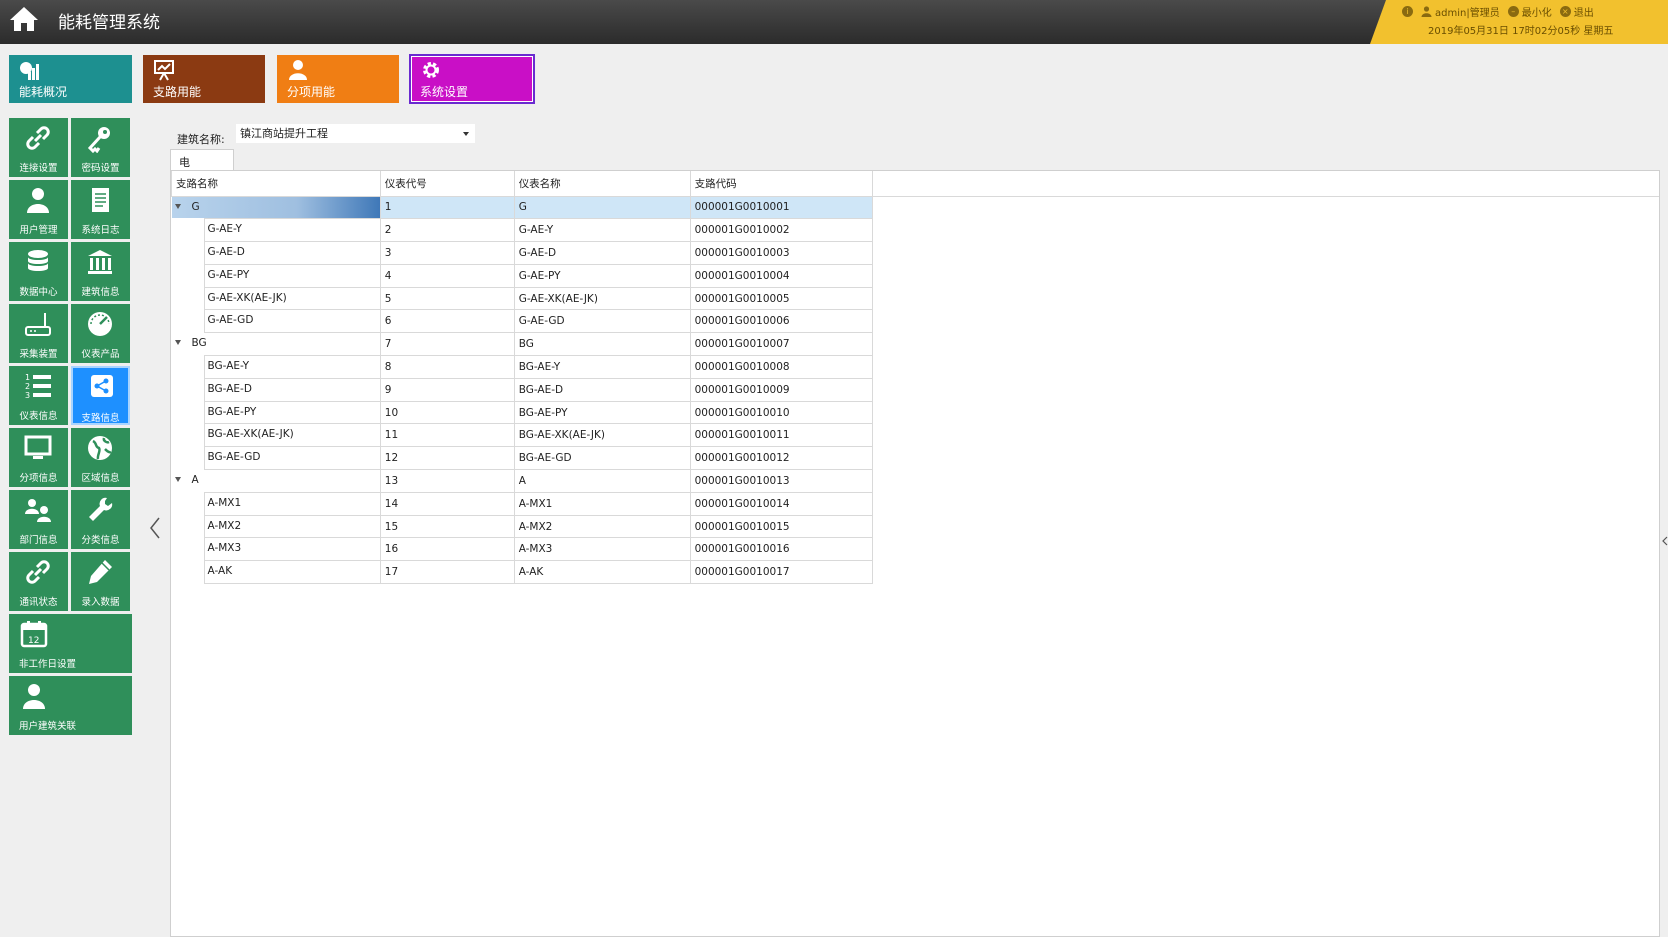  I want to click on sidebar-item-category-info: 分类信息, so click(100, 519).